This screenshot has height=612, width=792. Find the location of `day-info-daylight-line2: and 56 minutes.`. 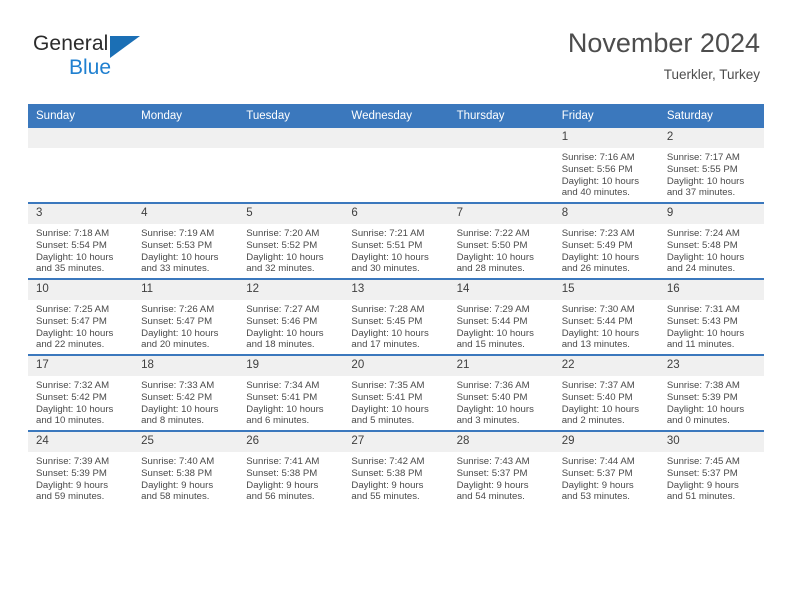

day-info-daylight-line2: and 56 minutes. is located at coordinates (280, 497).